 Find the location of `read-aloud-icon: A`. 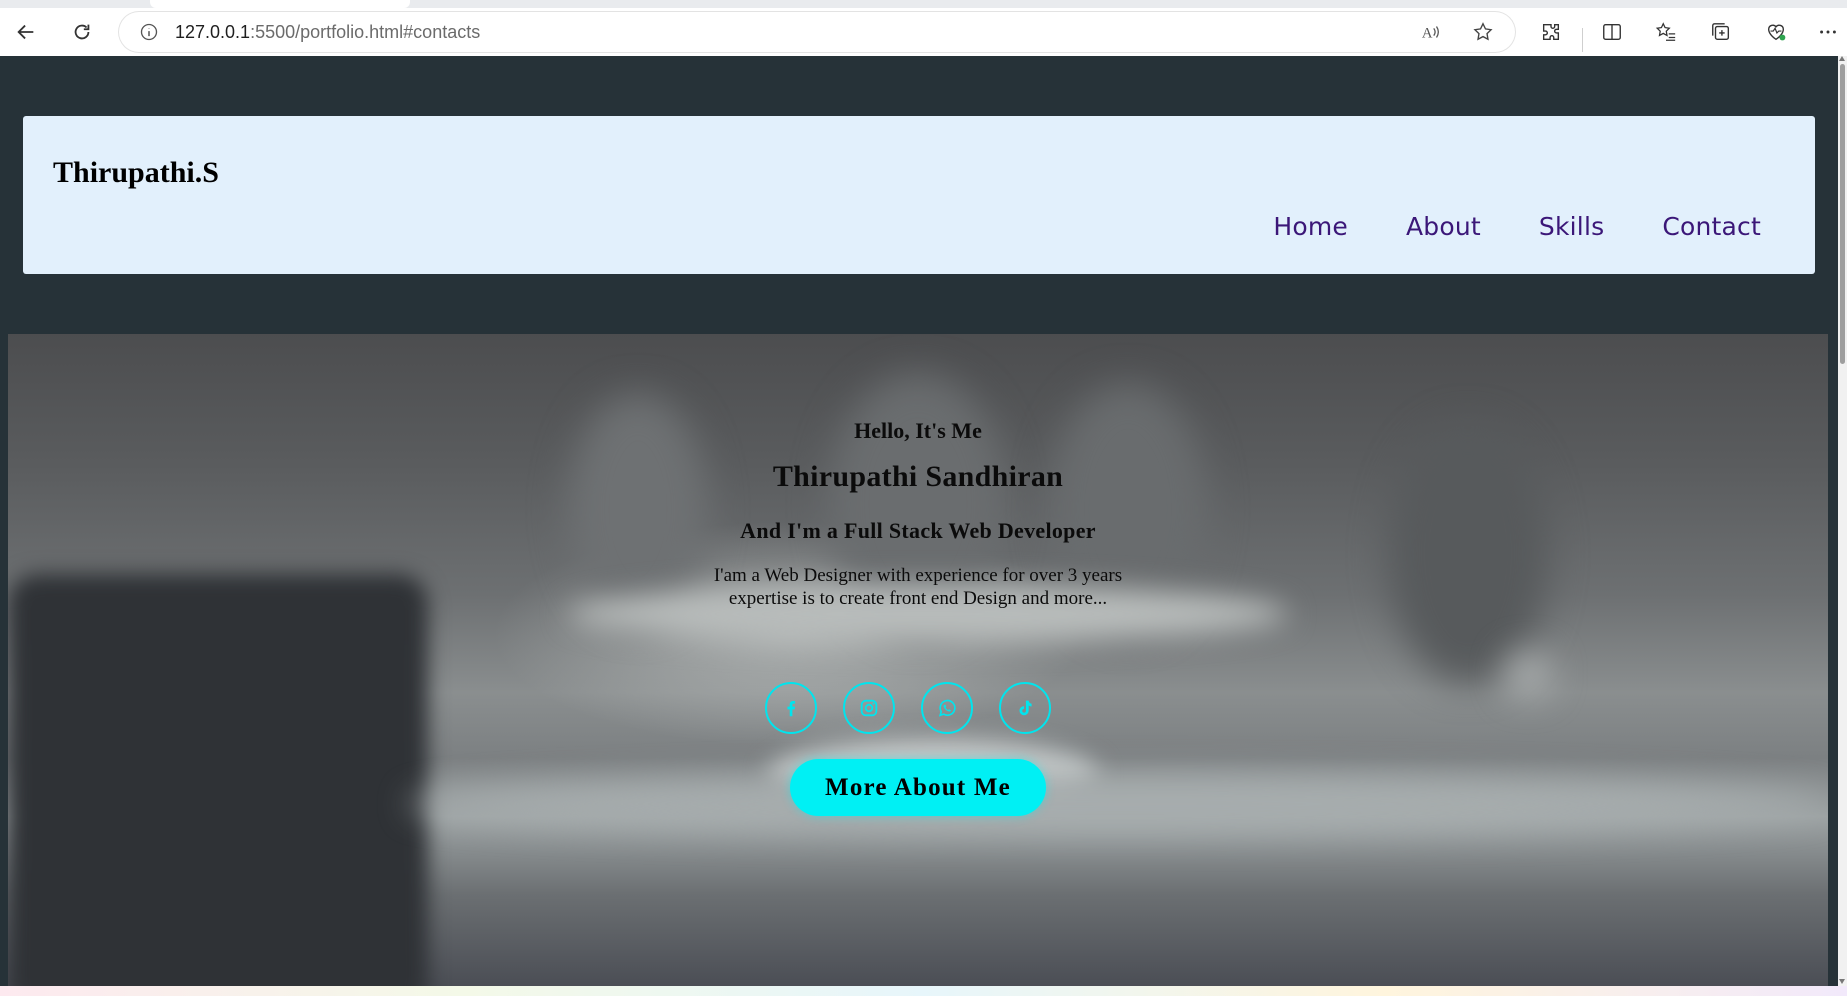

read-aloud-icon: A is located at coordinates (1431, 32).